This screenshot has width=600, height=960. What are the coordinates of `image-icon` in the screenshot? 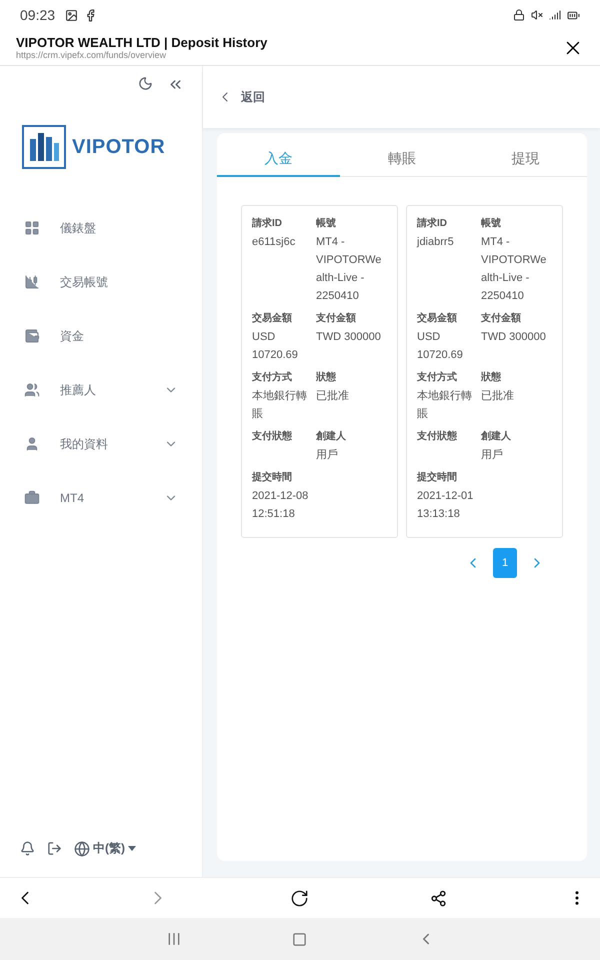 It's located at (71, 15).